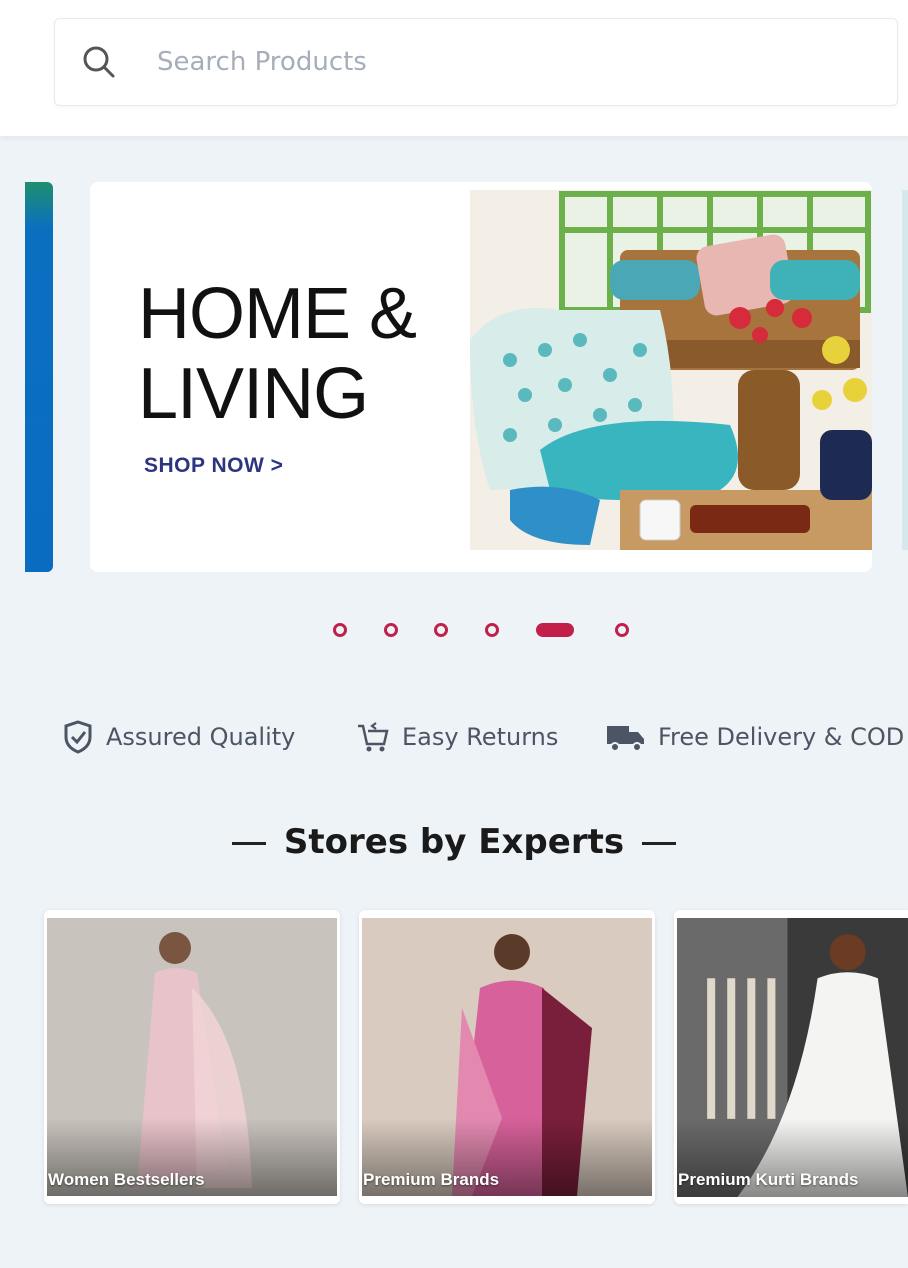 The height and width of the screenshot is (1268, 908). I want to click on title-dash-right, so click(659, 843).